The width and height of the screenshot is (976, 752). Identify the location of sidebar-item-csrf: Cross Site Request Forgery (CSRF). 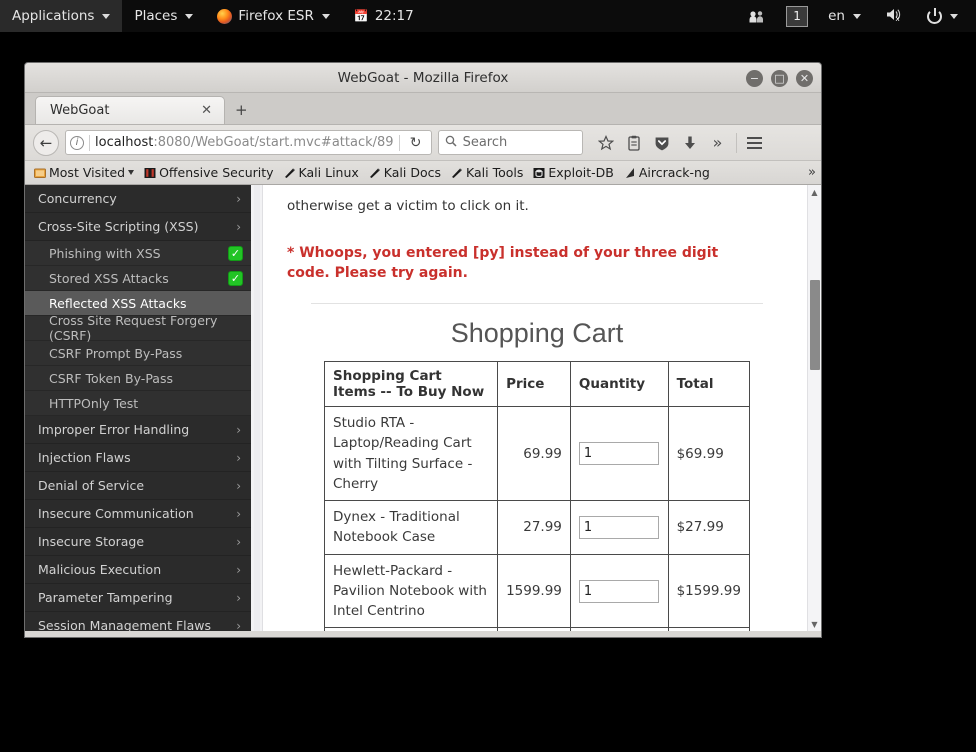
(138, 328).